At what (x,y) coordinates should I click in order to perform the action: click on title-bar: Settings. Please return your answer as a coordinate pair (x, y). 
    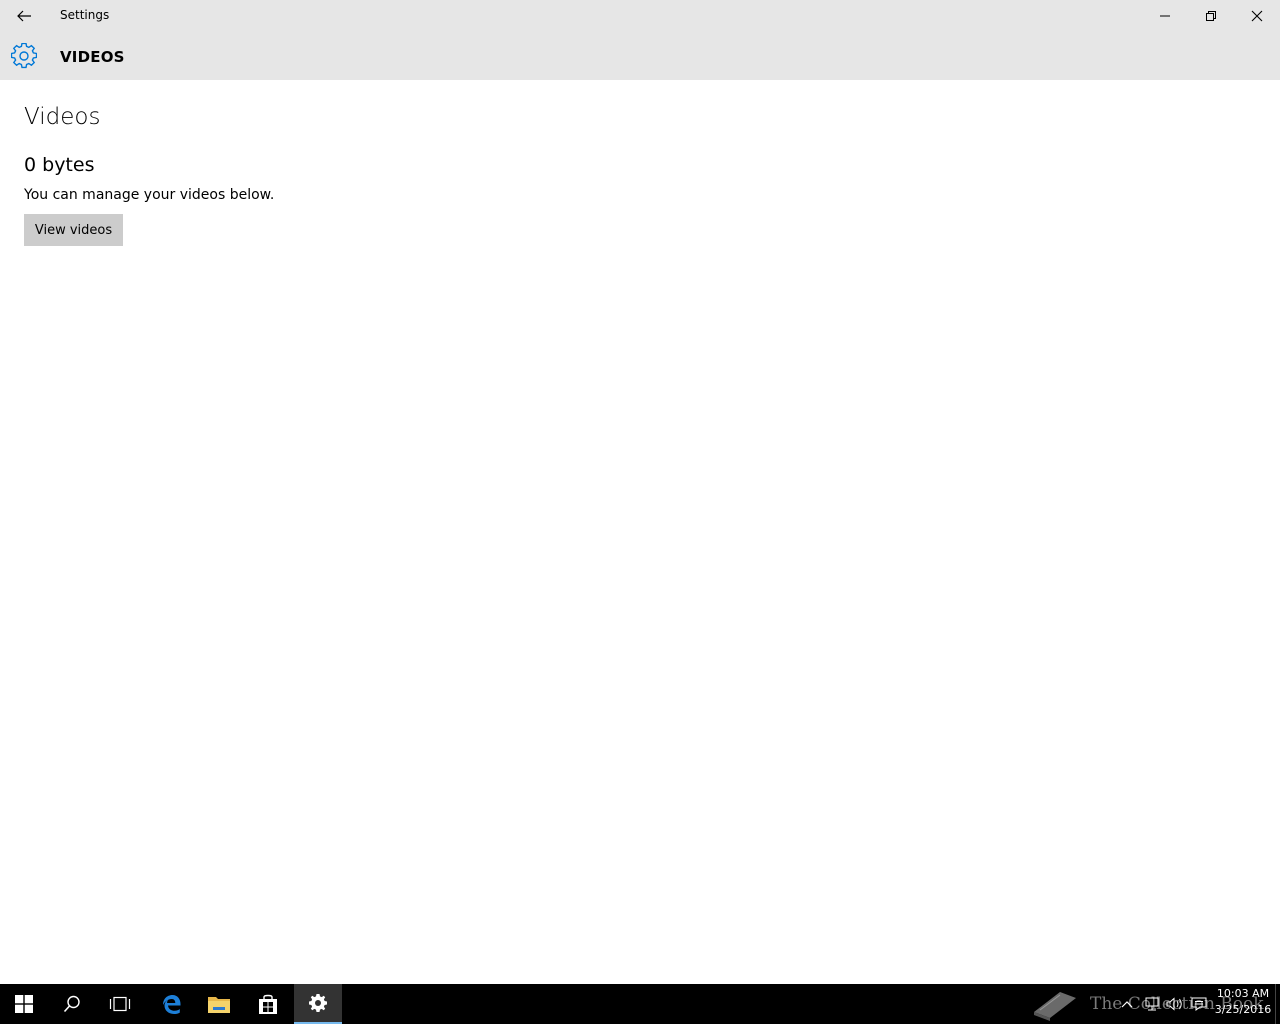
    Looking at the image, I should click on (640, 16).